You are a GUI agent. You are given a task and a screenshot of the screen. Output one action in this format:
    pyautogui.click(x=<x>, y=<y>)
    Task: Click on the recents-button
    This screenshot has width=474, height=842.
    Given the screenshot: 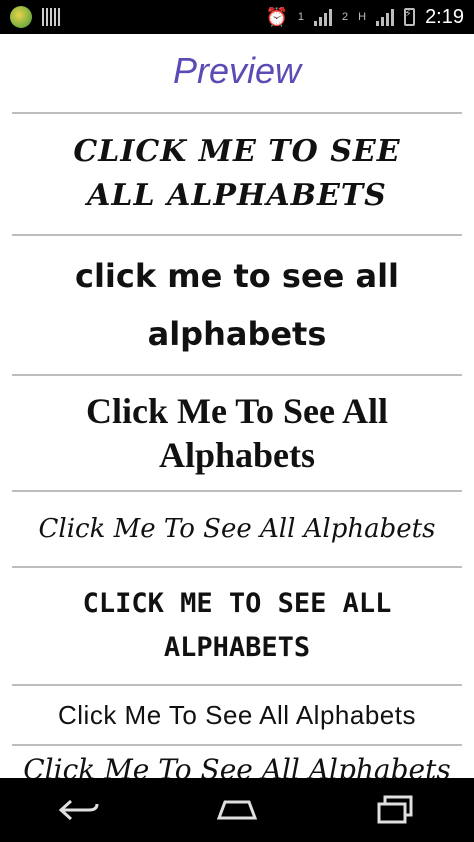 What is the action you would take?
    pyautogui.click(x=395, y=810)
    